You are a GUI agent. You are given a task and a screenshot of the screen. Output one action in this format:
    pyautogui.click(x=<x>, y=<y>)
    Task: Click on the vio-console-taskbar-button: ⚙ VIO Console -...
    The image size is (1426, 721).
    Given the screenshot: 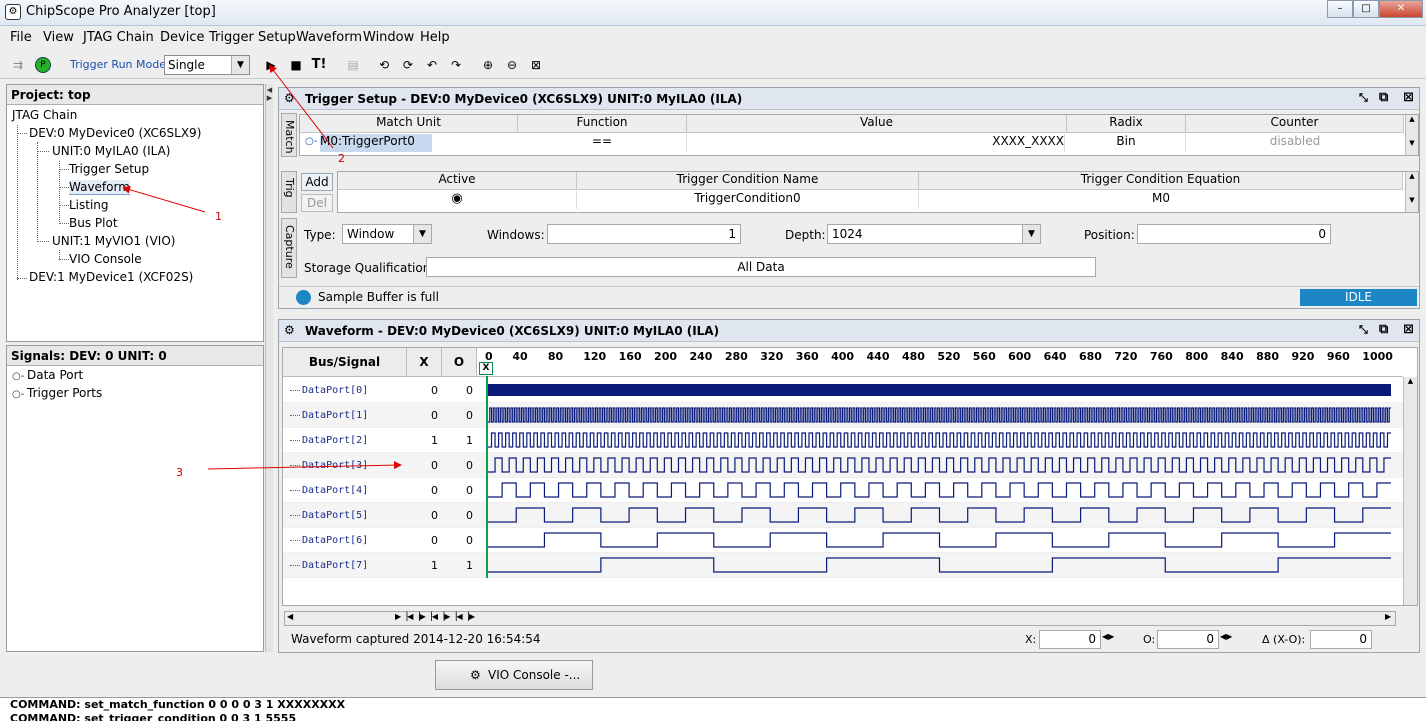 What is the action you would take?
    pyautogui.click(x=514, y=675)
    